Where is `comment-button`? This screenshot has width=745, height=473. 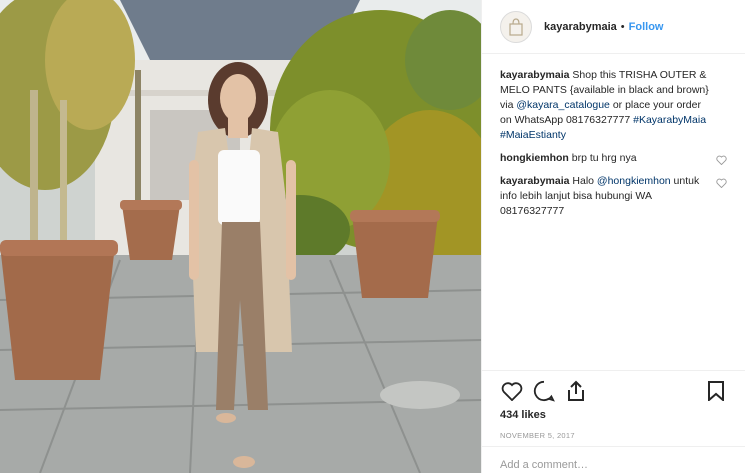 comment-button is located at coordinates (544, 391).